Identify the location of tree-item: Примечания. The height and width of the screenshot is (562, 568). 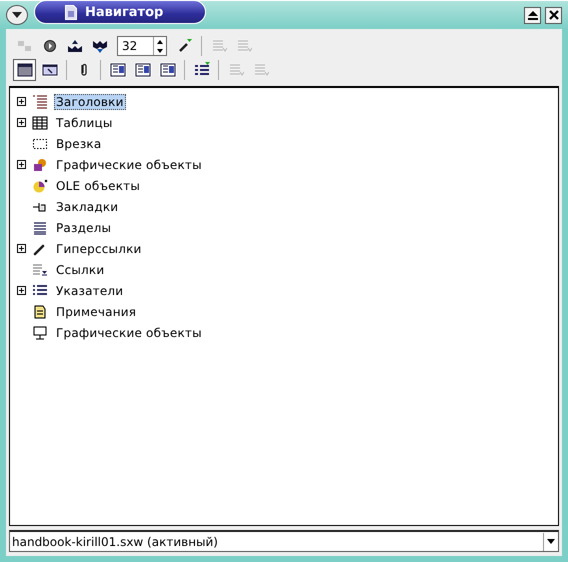
(96, 312).